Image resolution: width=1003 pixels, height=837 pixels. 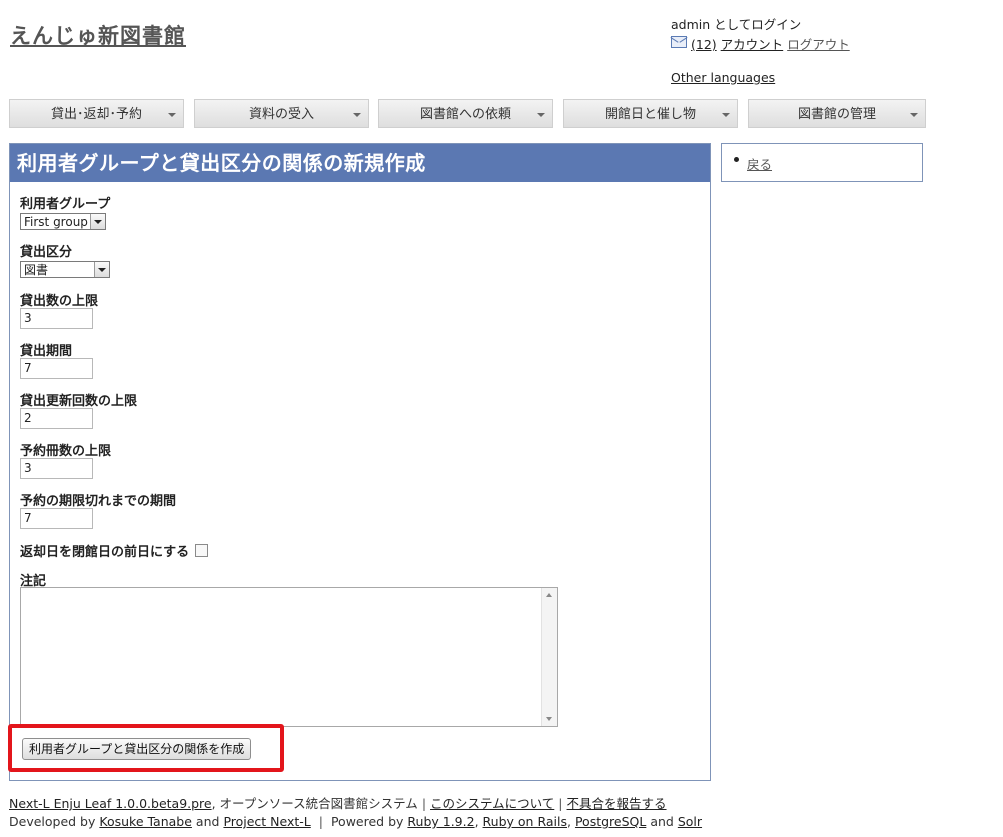 What do you see at coordinates (610, 821) in the screenshot?
I see `postgresql-link: PostgreSQL` at bounding box center [610, 821].